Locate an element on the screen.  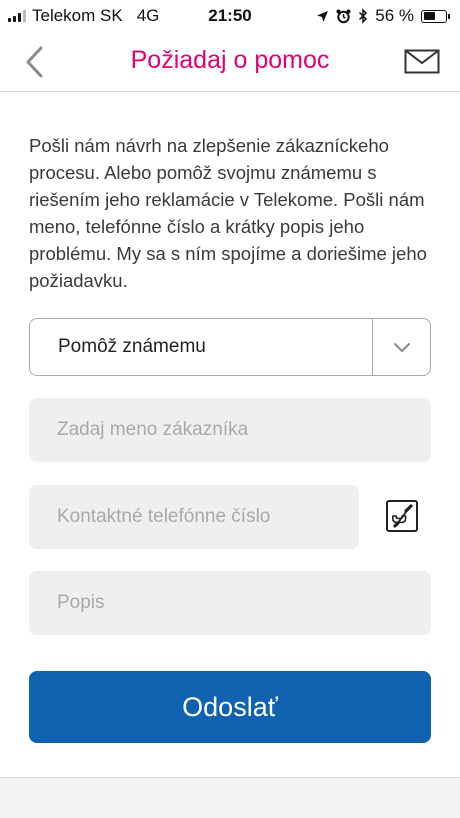
request-type-select: Pomôž známemu is located at coordinates (230, 347).